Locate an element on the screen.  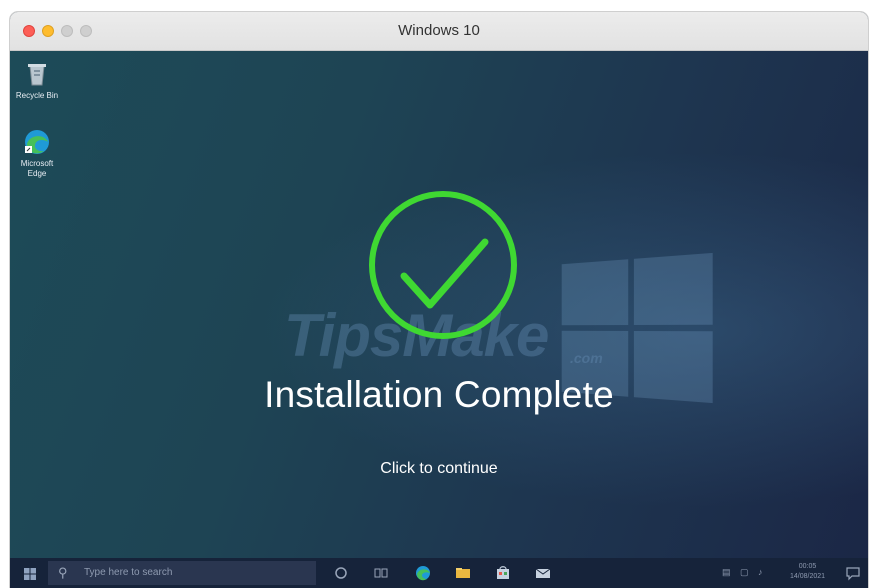
taskbar-search: ⚲ Type here to search is located at coordinates (182, 573).